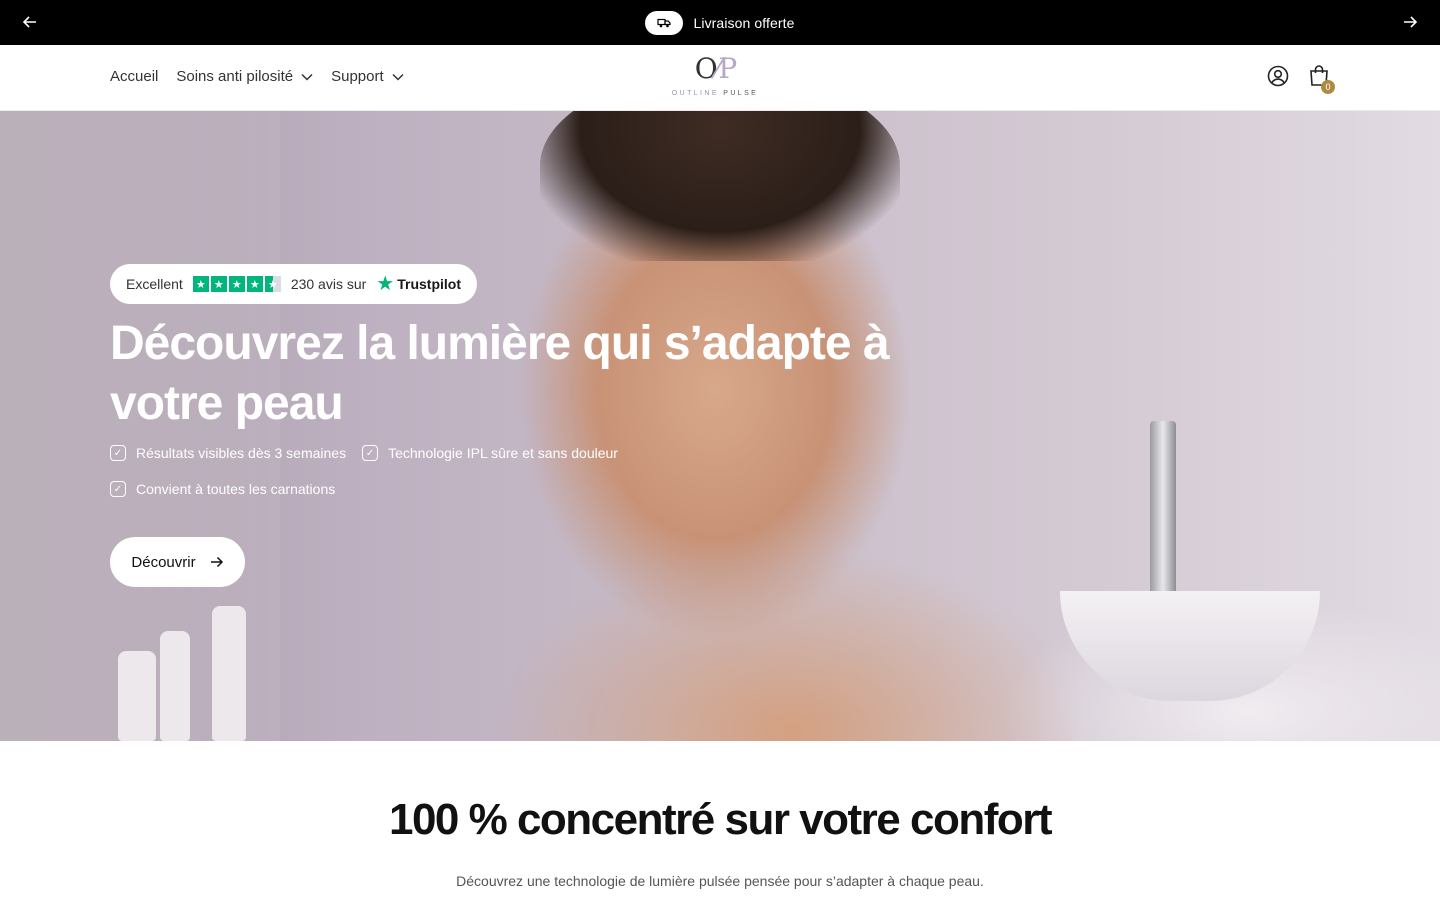  Describe the element at coordinates (222, 489) in the screenshot. I see `feature-item: ✓ Convient à toutes les carnations` at that location.